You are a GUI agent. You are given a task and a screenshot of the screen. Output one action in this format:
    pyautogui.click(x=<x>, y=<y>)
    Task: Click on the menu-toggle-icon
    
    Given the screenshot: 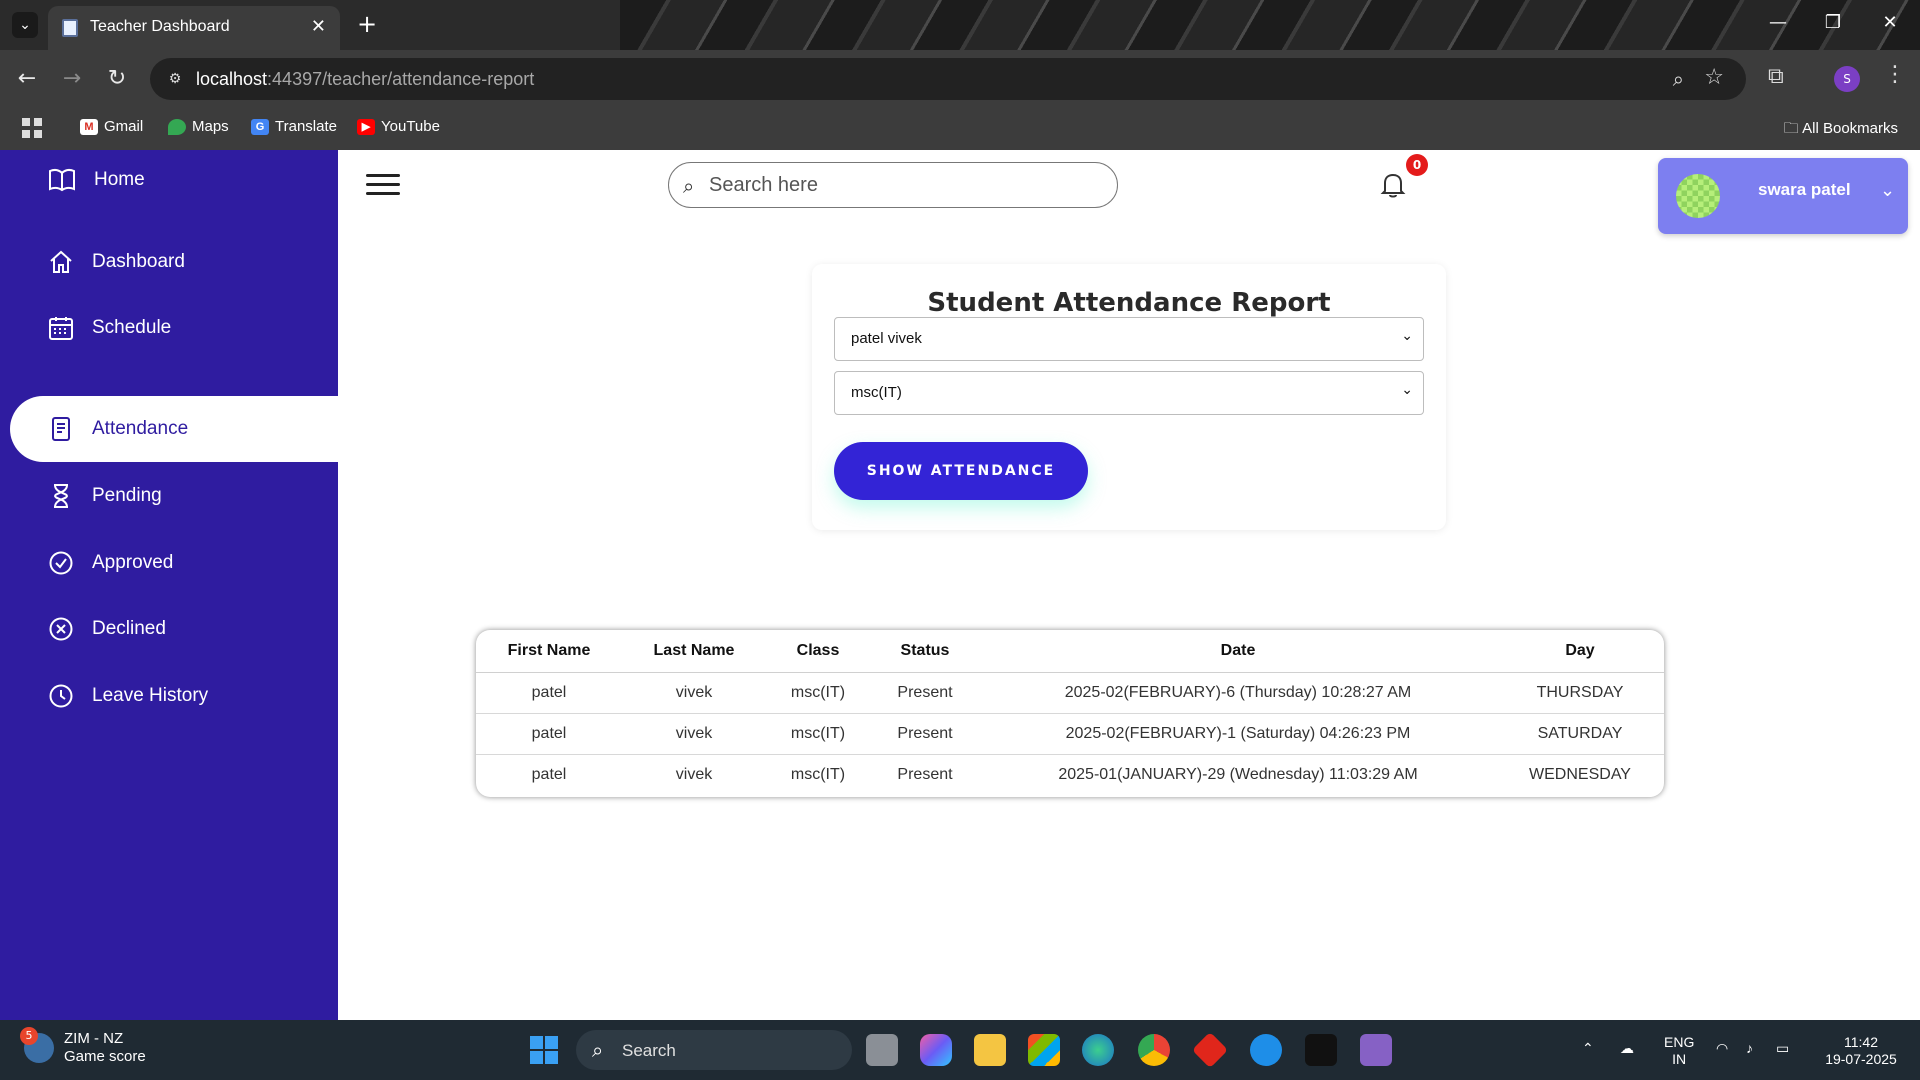 What is the action you would take?
    pyautogui.click(x=383, y=185)
    